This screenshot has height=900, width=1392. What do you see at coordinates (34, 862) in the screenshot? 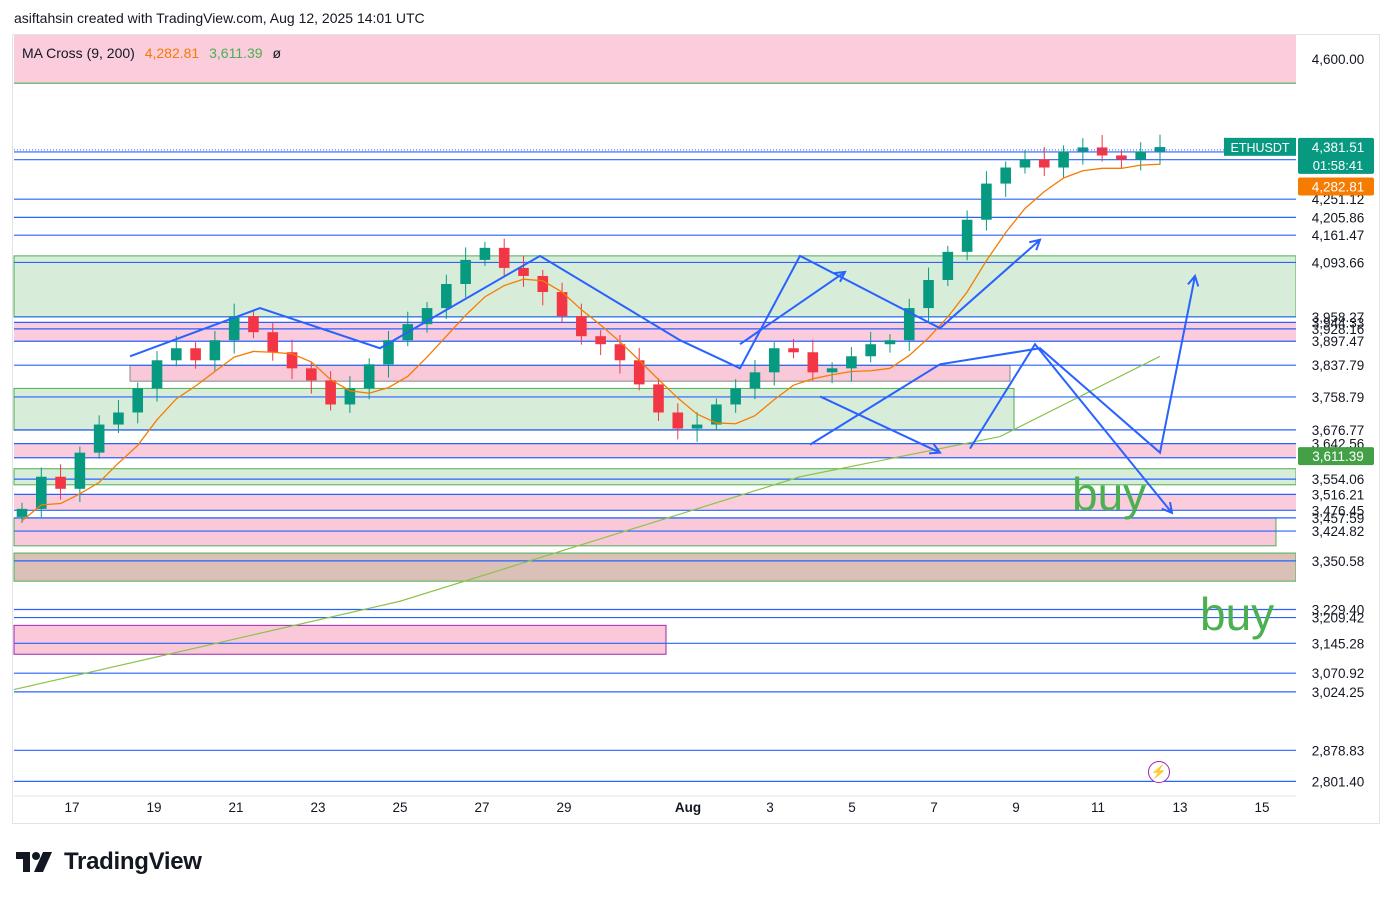
I see `tradingview-logo-icon` at bounding box center [34, 862].